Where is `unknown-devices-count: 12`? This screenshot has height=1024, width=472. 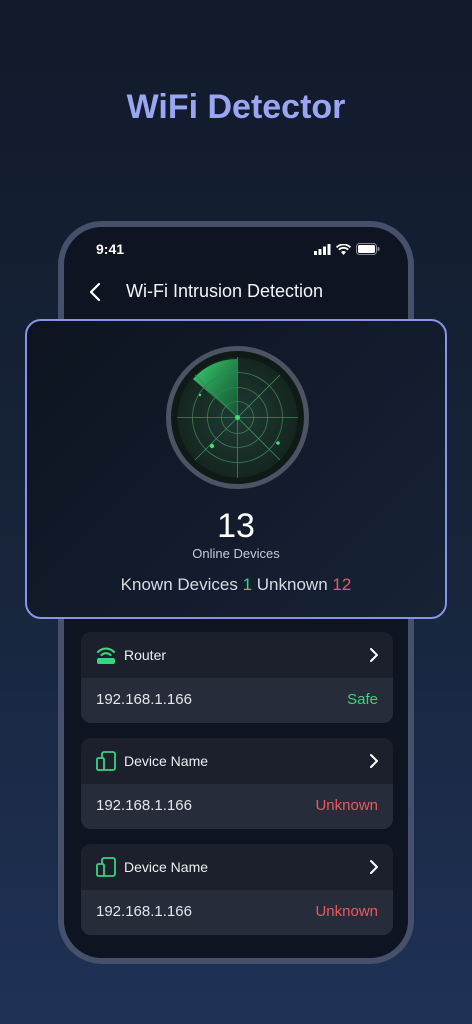
unknown-devices-count: 12 is located at coordinates (342, 584).